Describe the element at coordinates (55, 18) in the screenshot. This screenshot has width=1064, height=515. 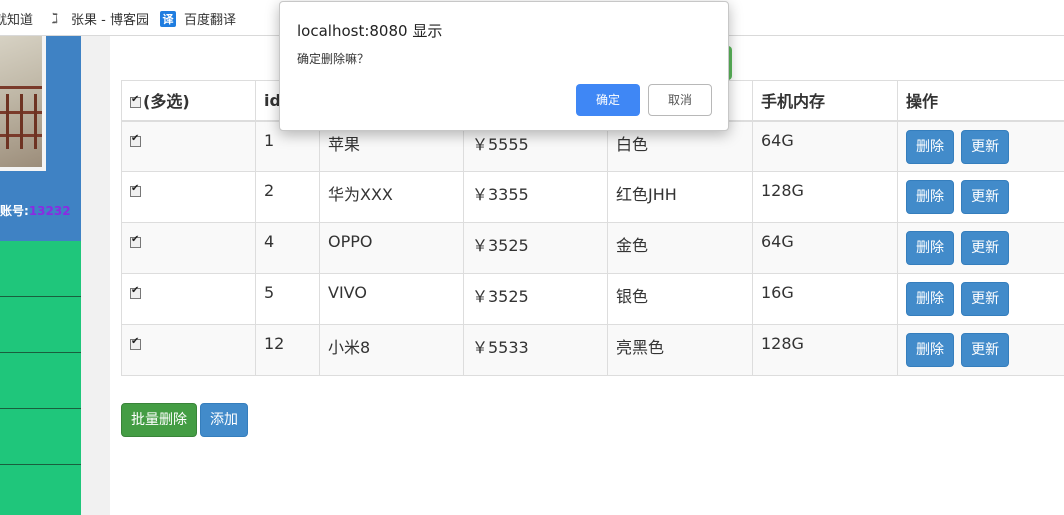
I see `zhangguo-logo-icon: ℷ` at that location.